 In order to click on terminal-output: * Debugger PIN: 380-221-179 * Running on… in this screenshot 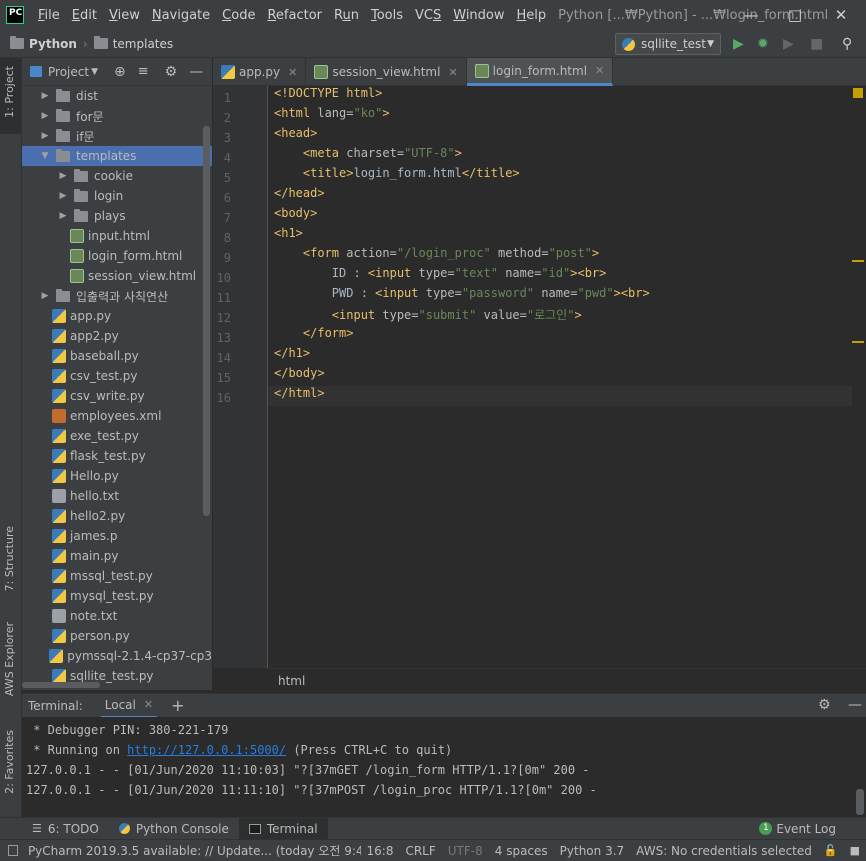, I will do `click(444, 767)`.